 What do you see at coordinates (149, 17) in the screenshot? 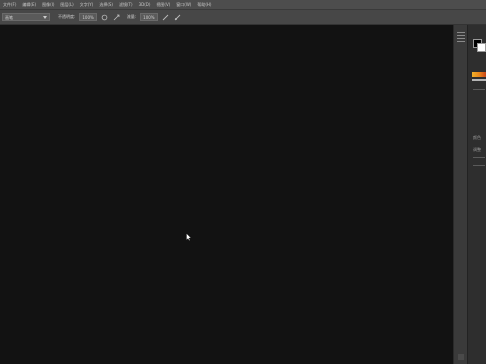
I see `flow-input: 100%` at bounding box center [149, 17].